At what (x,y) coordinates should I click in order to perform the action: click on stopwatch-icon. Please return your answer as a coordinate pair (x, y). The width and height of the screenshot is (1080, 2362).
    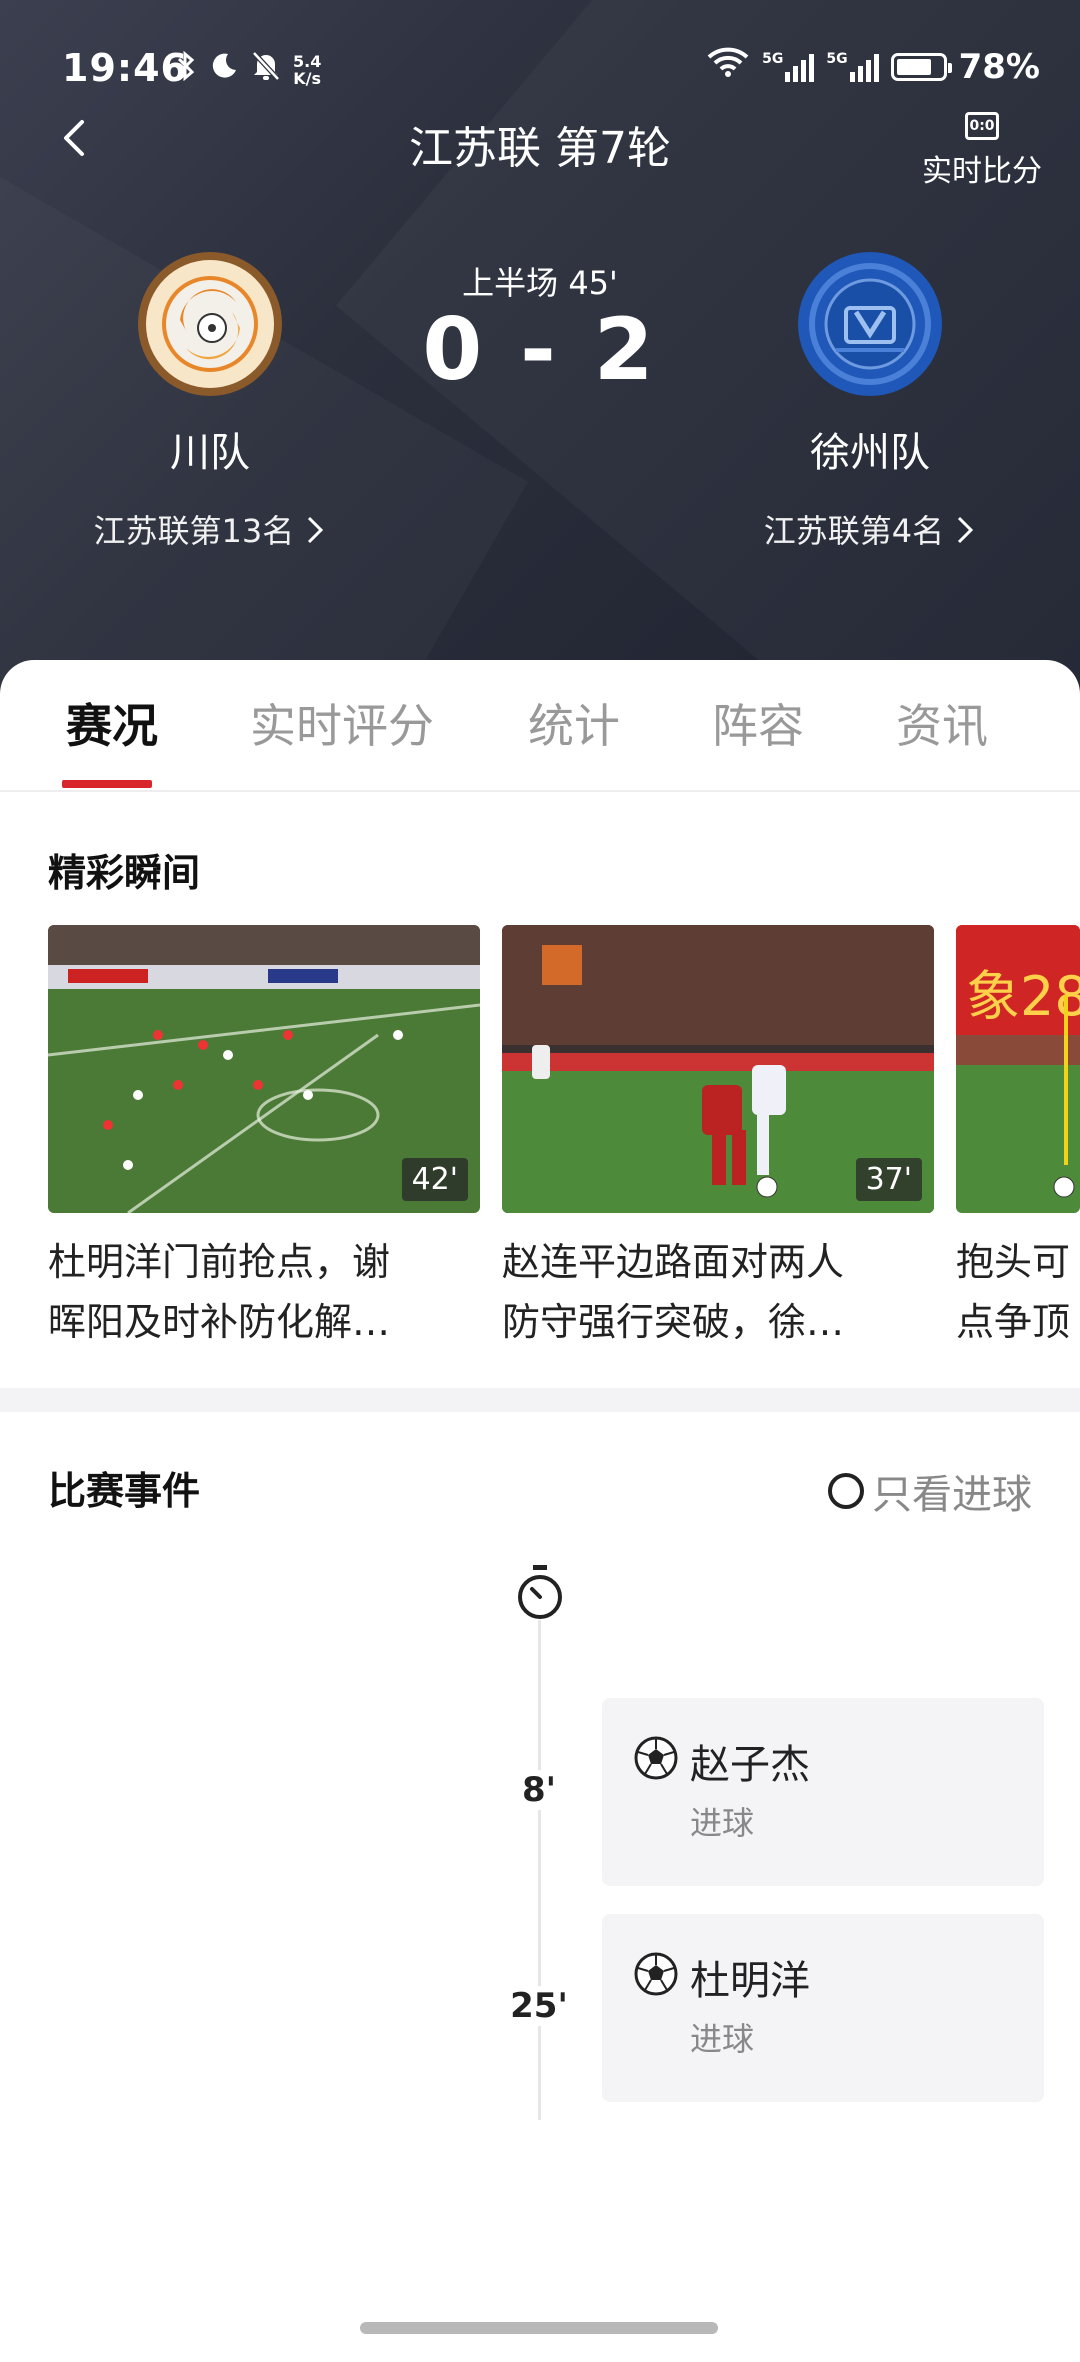
    Looking at the image, I should click on (540, 1593).